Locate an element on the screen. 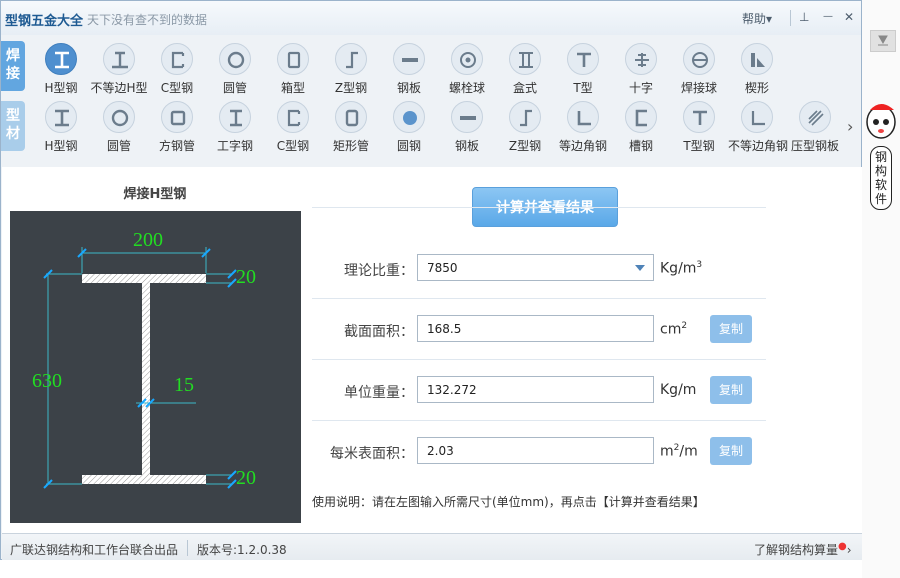  weight-field: 132.272 is located at coordinates (535, 389).